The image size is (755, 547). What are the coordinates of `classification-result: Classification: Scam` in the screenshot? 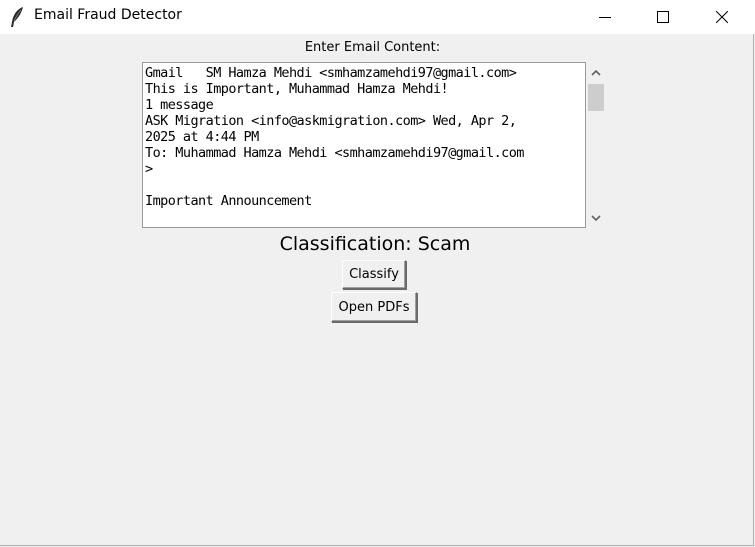 It's located at (375, 244).